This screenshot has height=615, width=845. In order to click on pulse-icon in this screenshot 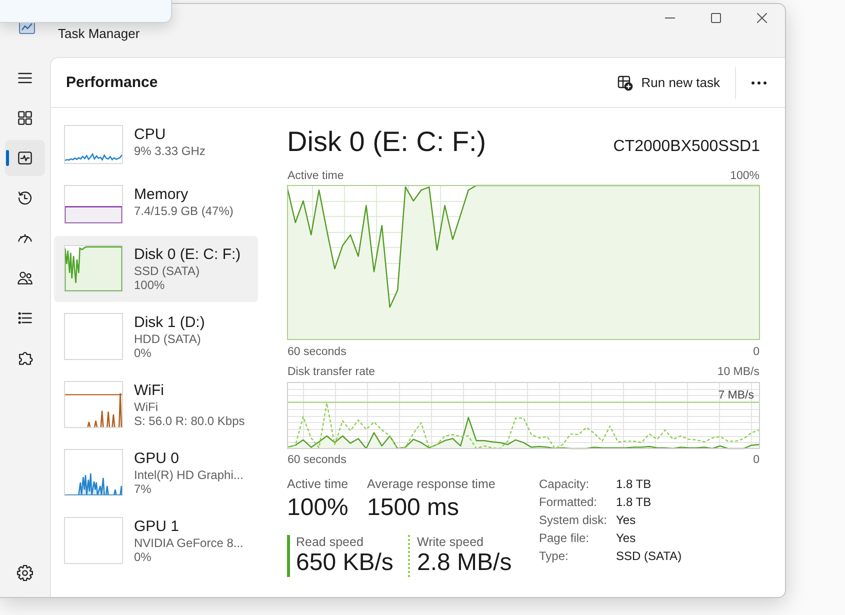, I will do `click(25, 158)`.